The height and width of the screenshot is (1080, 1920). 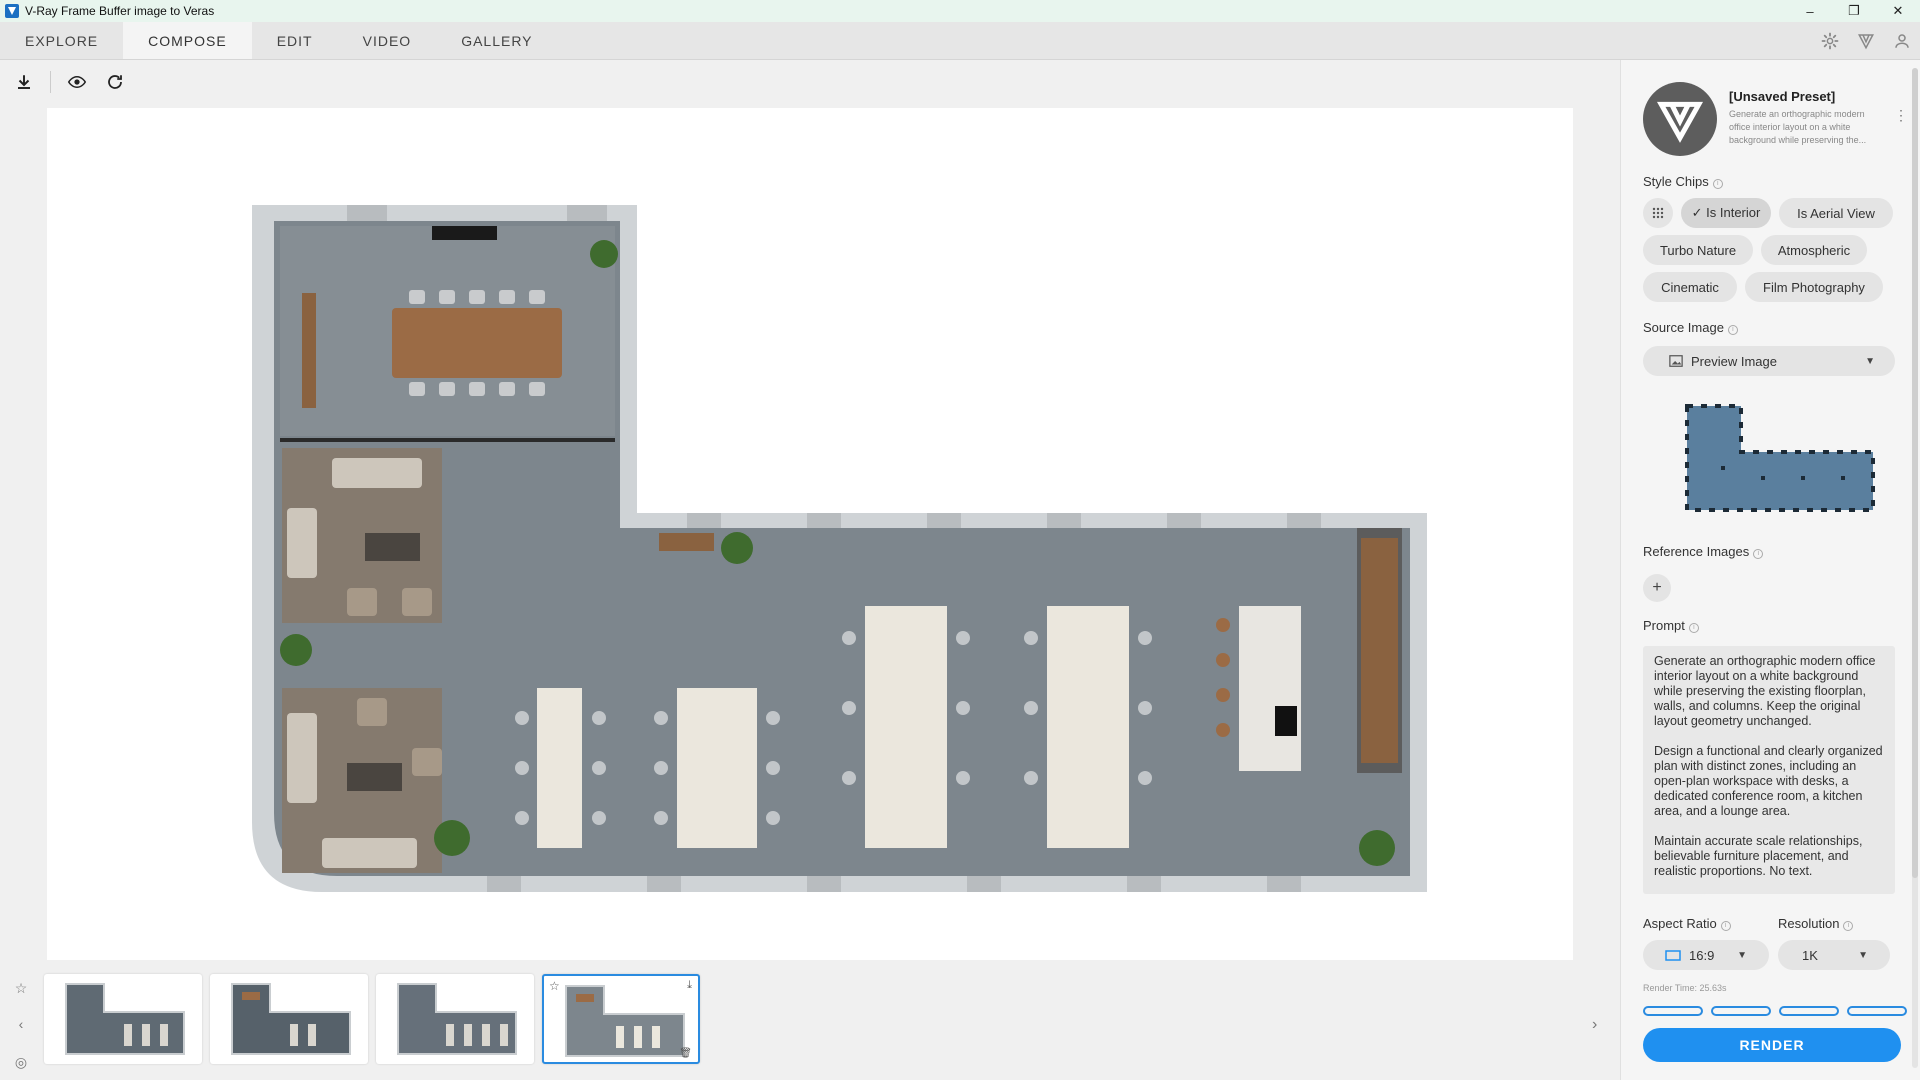 What do you see at coordinates (1816, 923) in the screenshot?
I see `resolution-label: Resolution i` at bounding box center [1816, 923].